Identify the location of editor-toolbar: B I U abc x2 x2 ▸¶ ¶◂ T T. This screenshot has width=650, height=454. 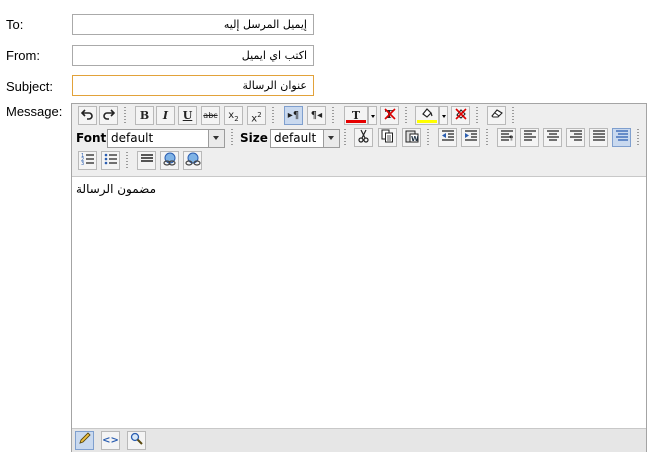
(359, 140).